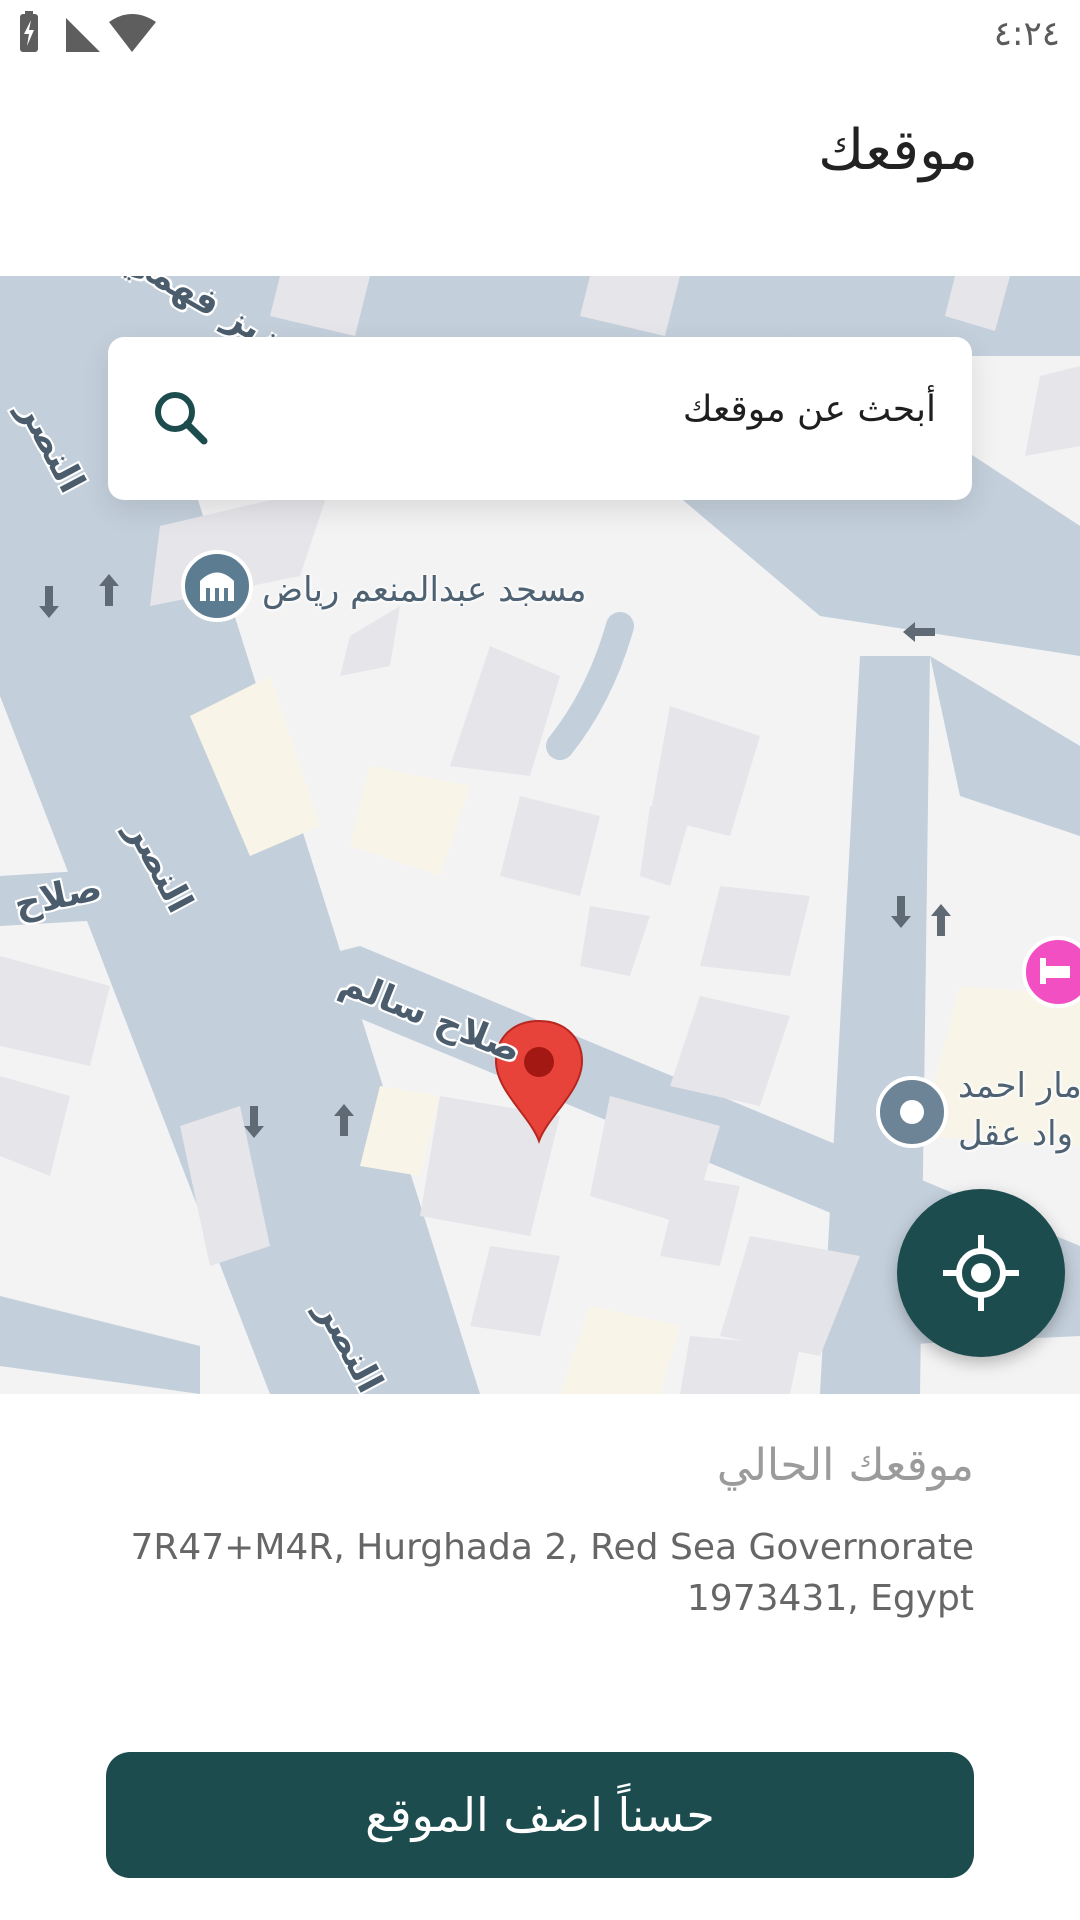 This screenshot has height=1920, width=1080. Describe the element at coordinates (845, 1465) in the screenshot. I see `current-location-title: موقعك الحالي` at that location.